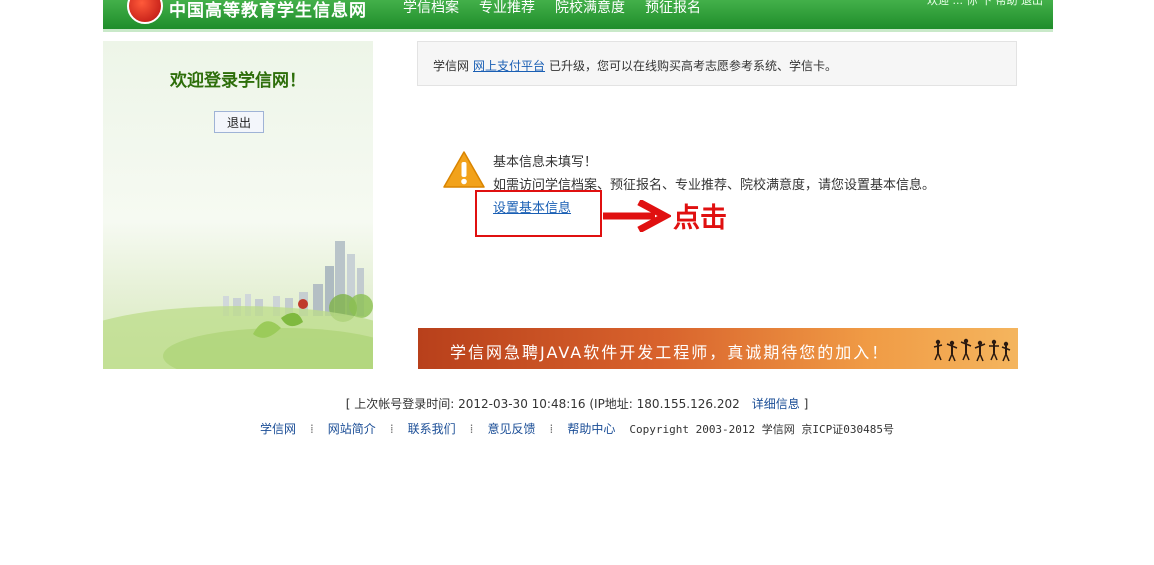 The height and width of the screenshot is (565, 1154). I want to click on upgrade-notice: 学信网 网上支付平台 已升级，您可以在线购买高考志愿参考系统、学信卡。, so click(717, 63).